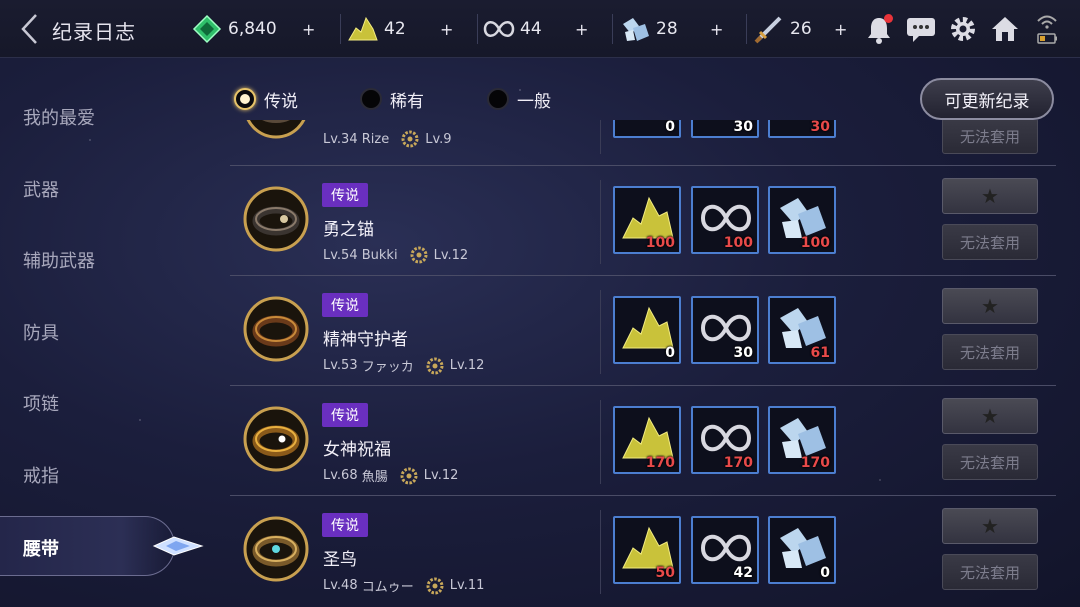 The height and width of the screenshot is (607, 1080). What do you see at coordinates (802, 330) in the screenshot?
I see `material-ice-crystal: 61` at bounding box center [802, 330].